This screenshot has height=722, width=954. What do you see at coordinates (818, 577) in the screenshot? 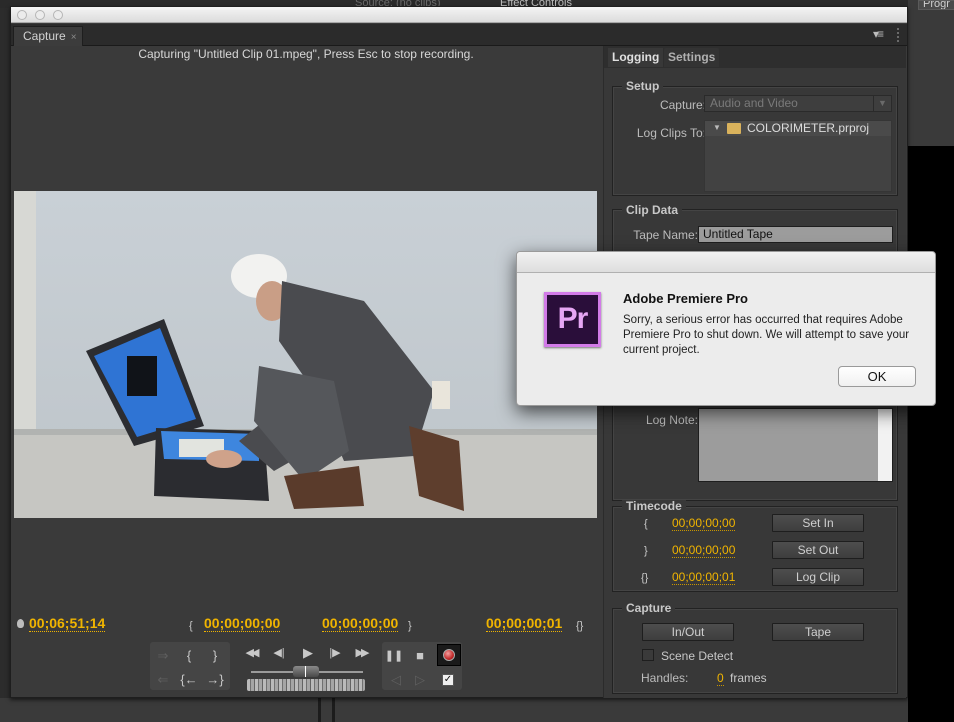
I see `log-clip-button: Log Clip` at bounding box center [818, 577].